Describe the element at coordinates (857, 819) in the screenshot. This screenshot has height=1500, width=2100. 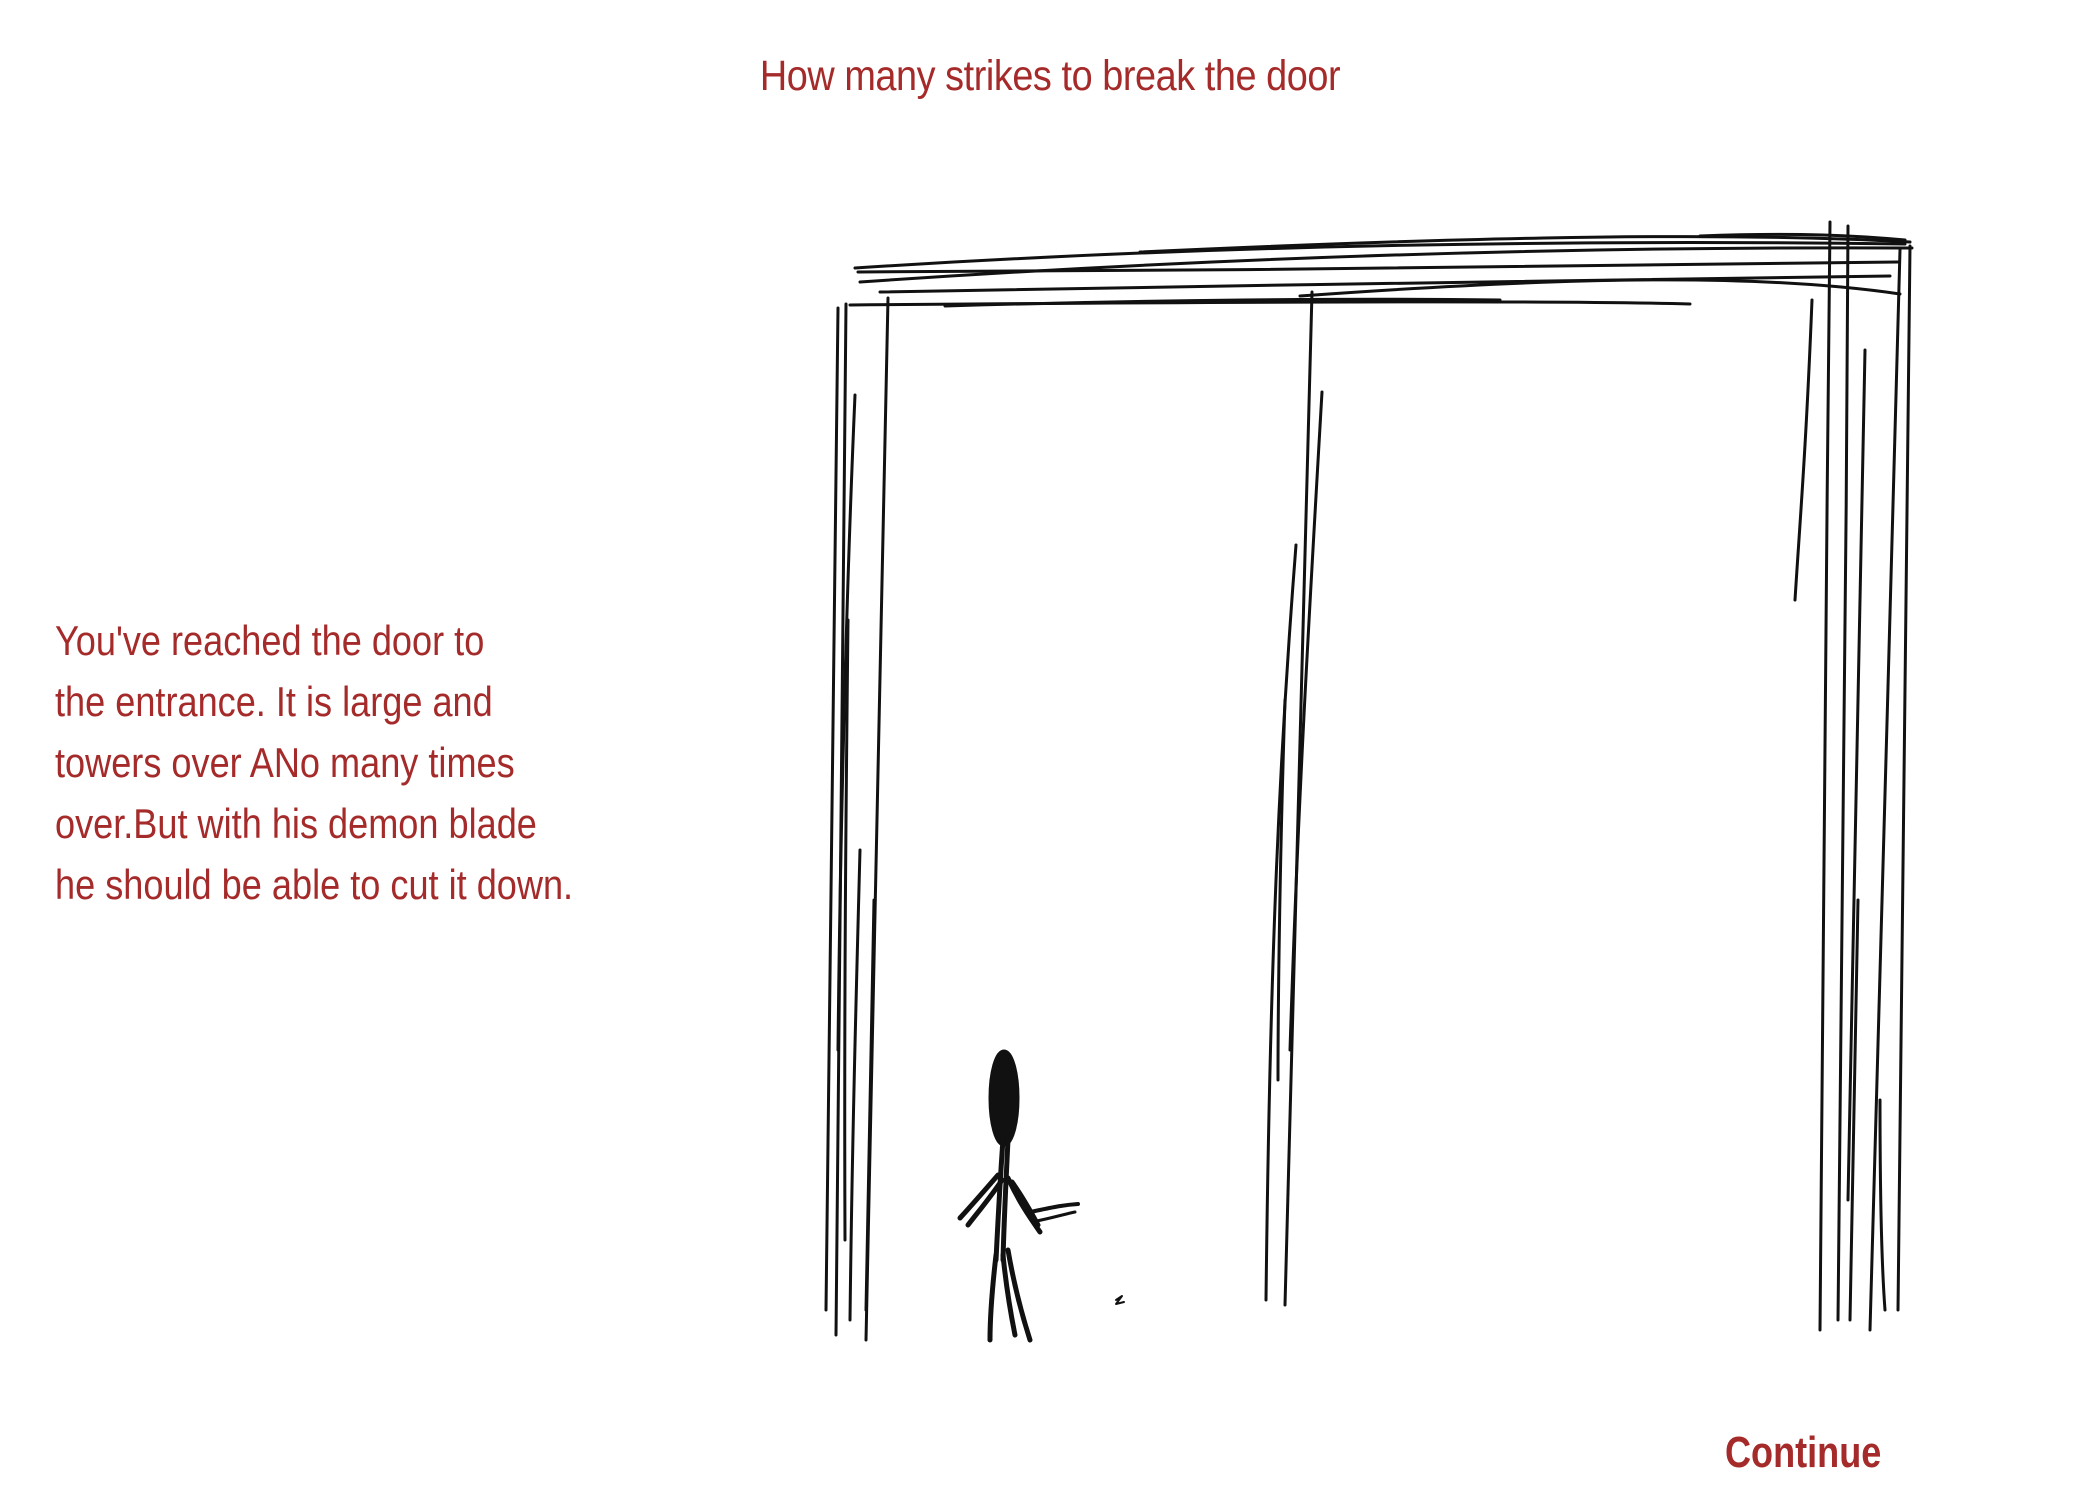
I see `door-left-post` at that location.